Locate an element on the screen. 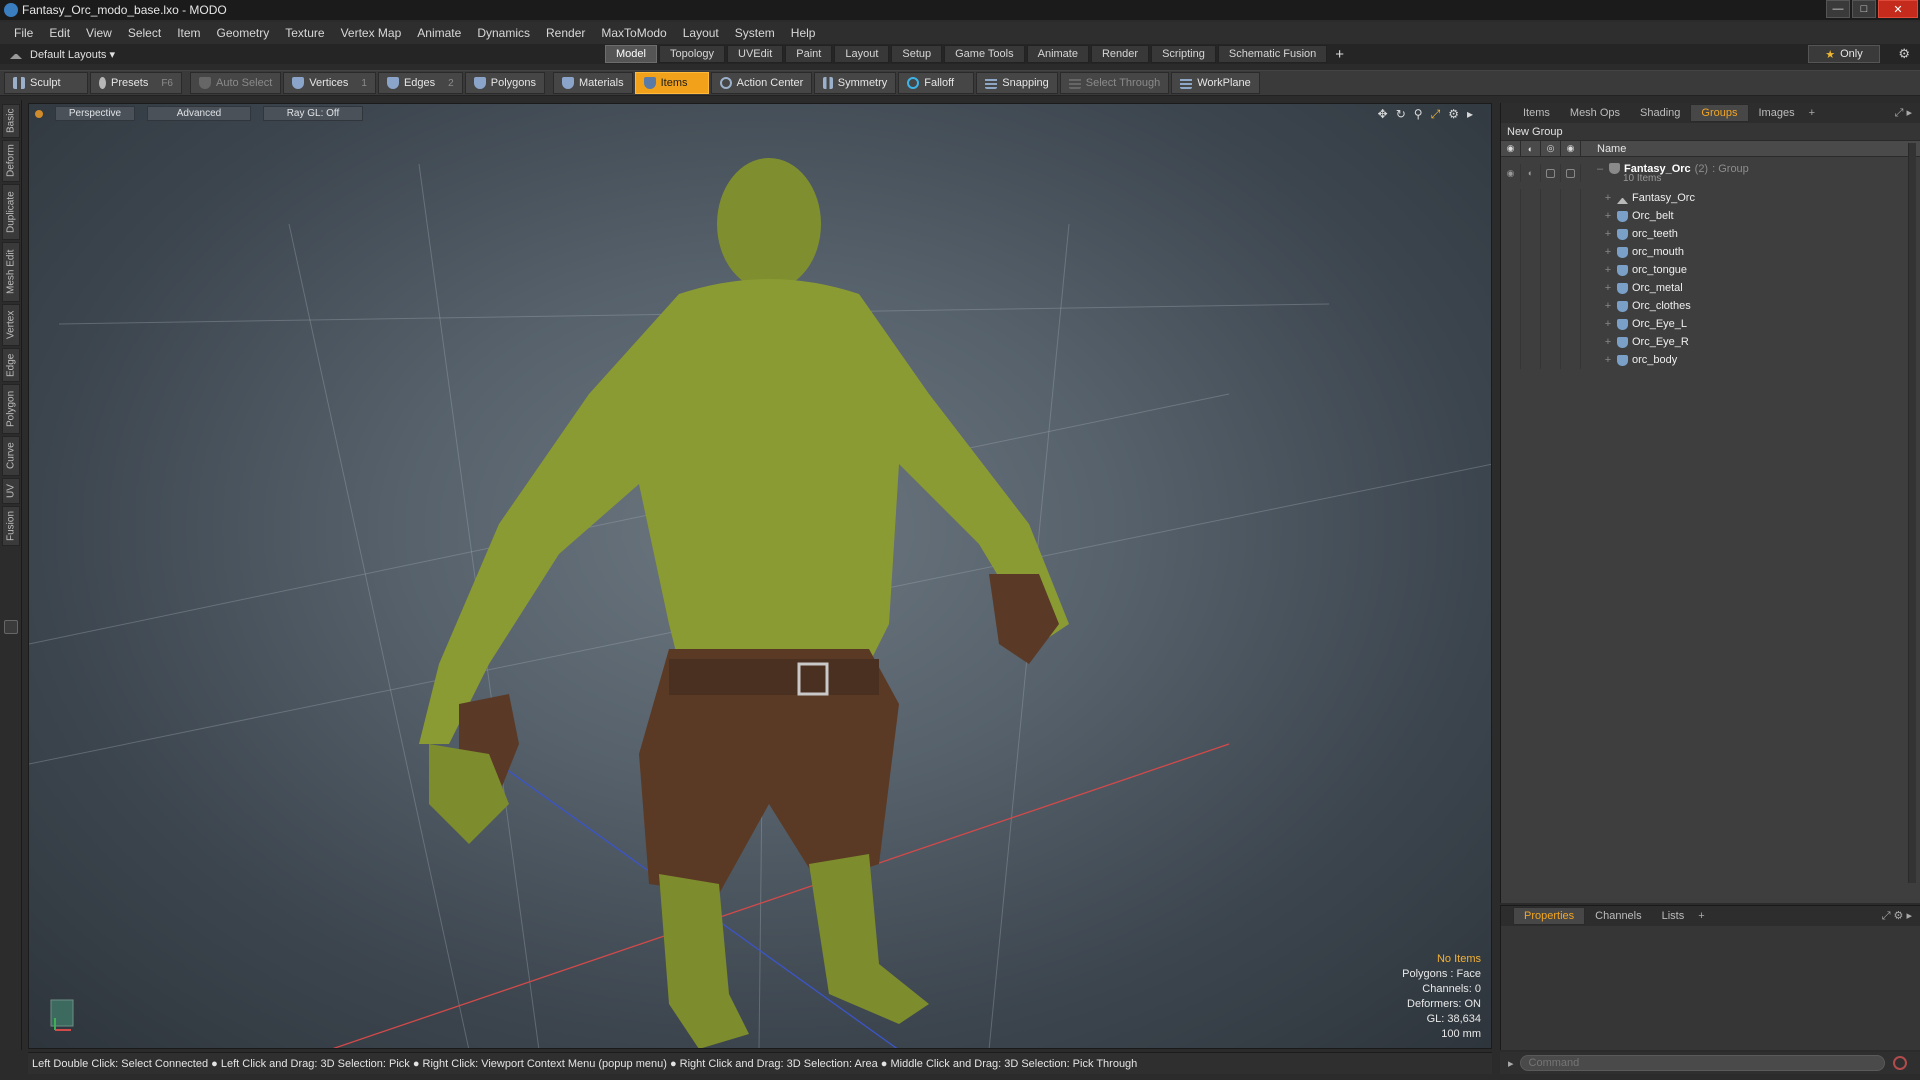 This screenshot has height=1080, width=1920. group-render-toggle: ◐ is located at coordinates (1531, 173).